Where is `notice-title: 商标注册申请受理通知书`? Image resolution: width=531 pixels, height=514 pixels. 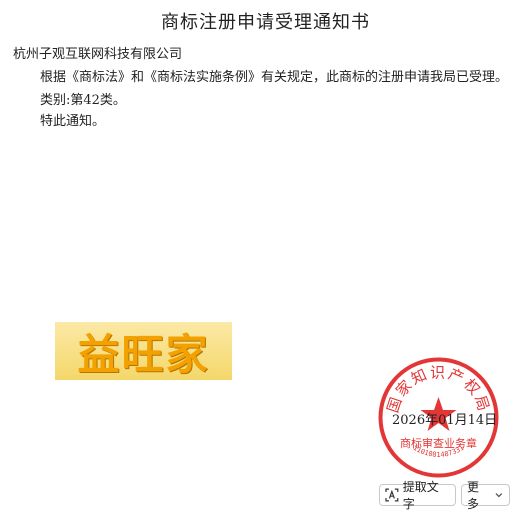
notice-title: 商标注册申请受理通知书 is located at coordinates (265, 22).